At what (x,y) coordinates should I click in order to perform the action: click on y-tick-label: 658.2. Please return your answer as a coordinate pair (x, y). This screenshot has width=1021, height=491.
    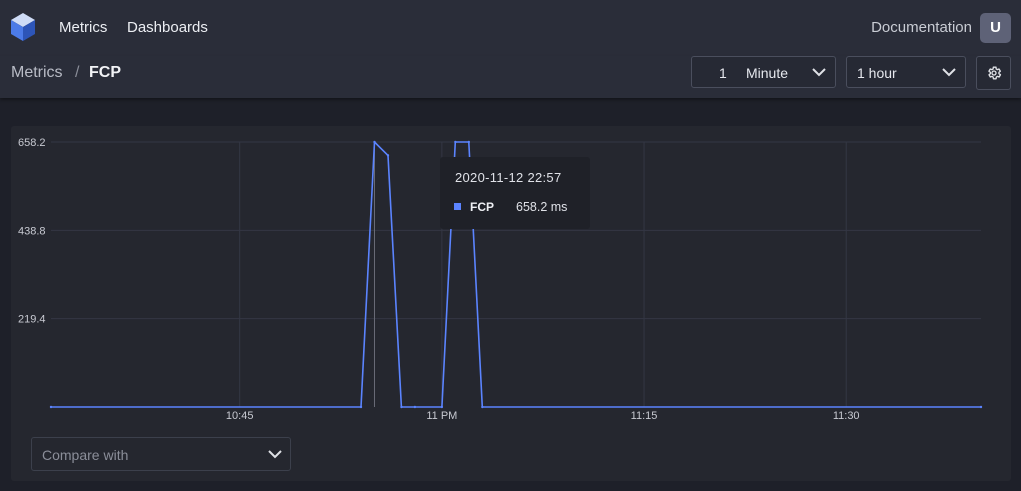
    Looking at the image, I should click on (32, 143).